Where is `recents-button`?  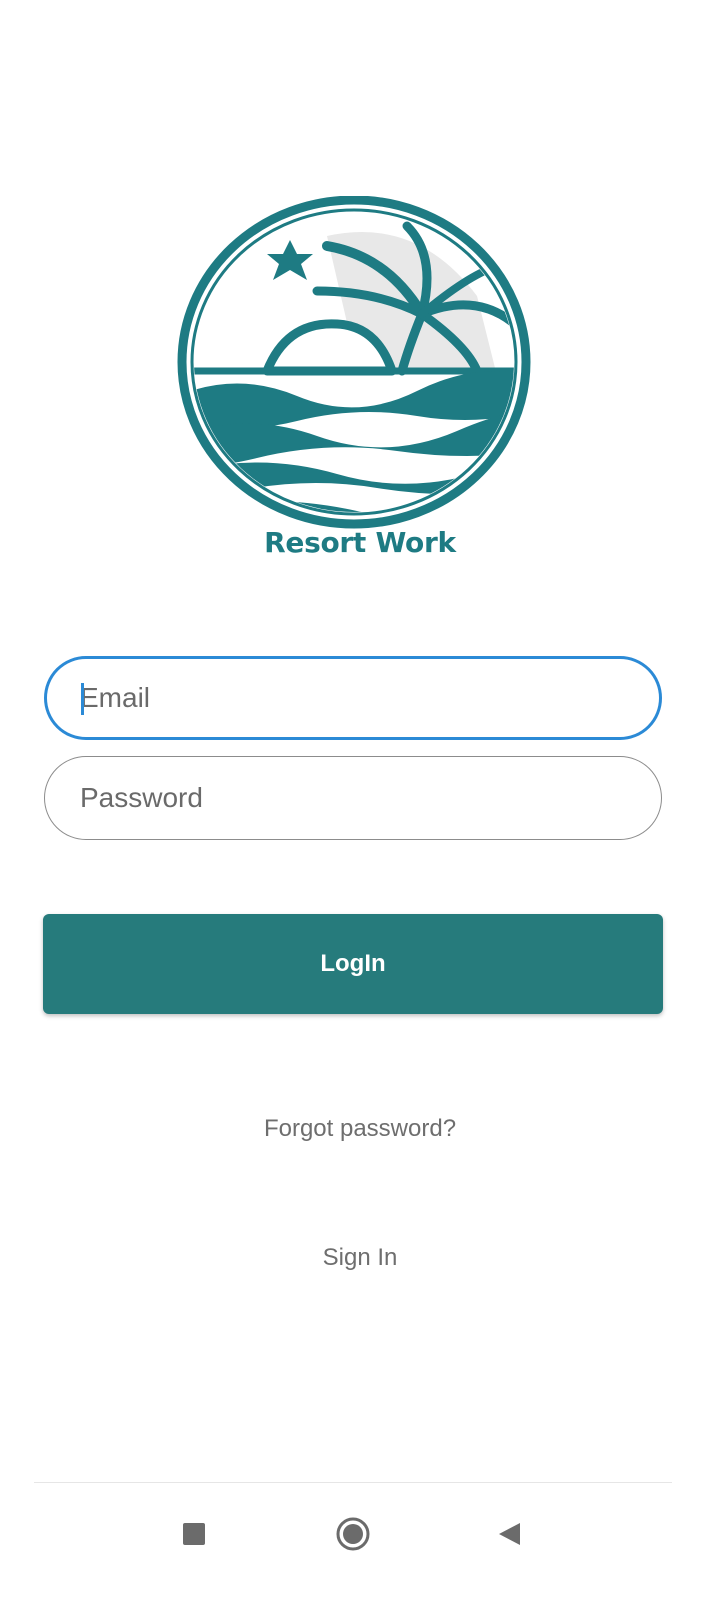 recents-button is located at coordinates (194, 1534).